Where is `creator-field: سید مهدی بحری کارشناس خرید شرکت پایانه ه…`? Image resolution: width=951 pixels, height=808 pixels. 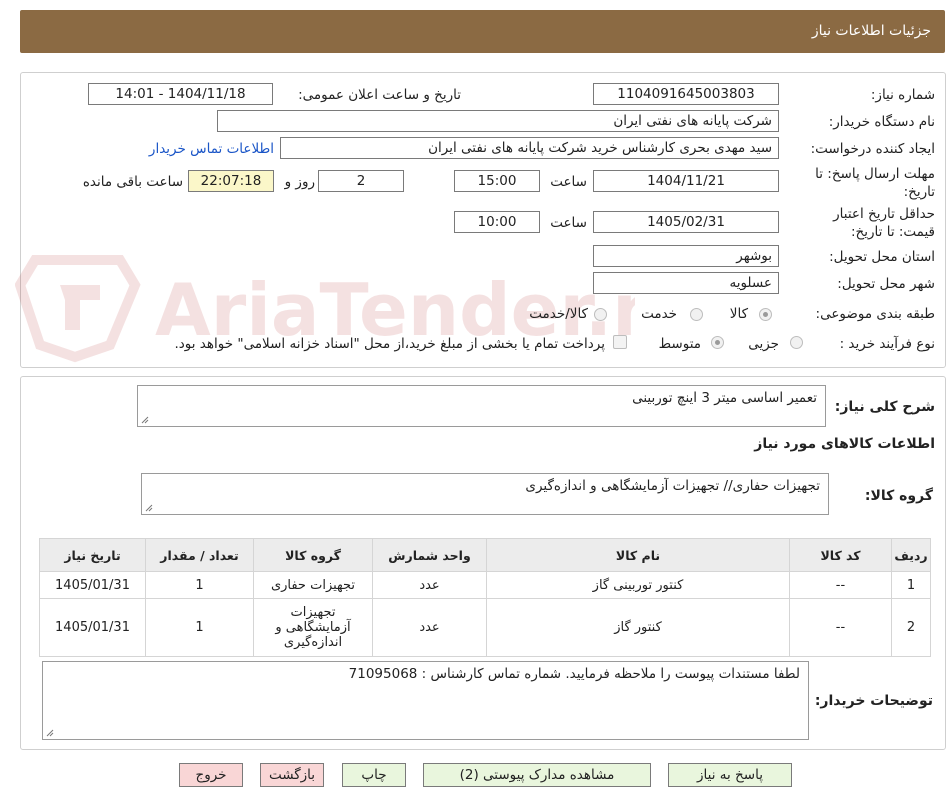
creator-field: سید مهدی بحری کارشناس خرید شرکت پایانه ه… is located at coordinates (529, 148).